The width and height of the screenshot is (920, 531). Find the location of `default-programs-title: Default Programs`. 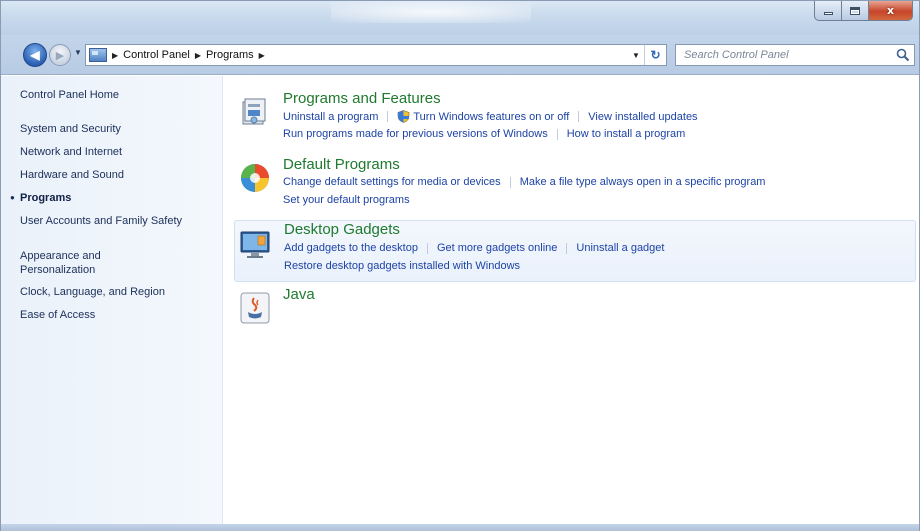

default-programs-title: Default Programs is located at coordinates (341, 164).